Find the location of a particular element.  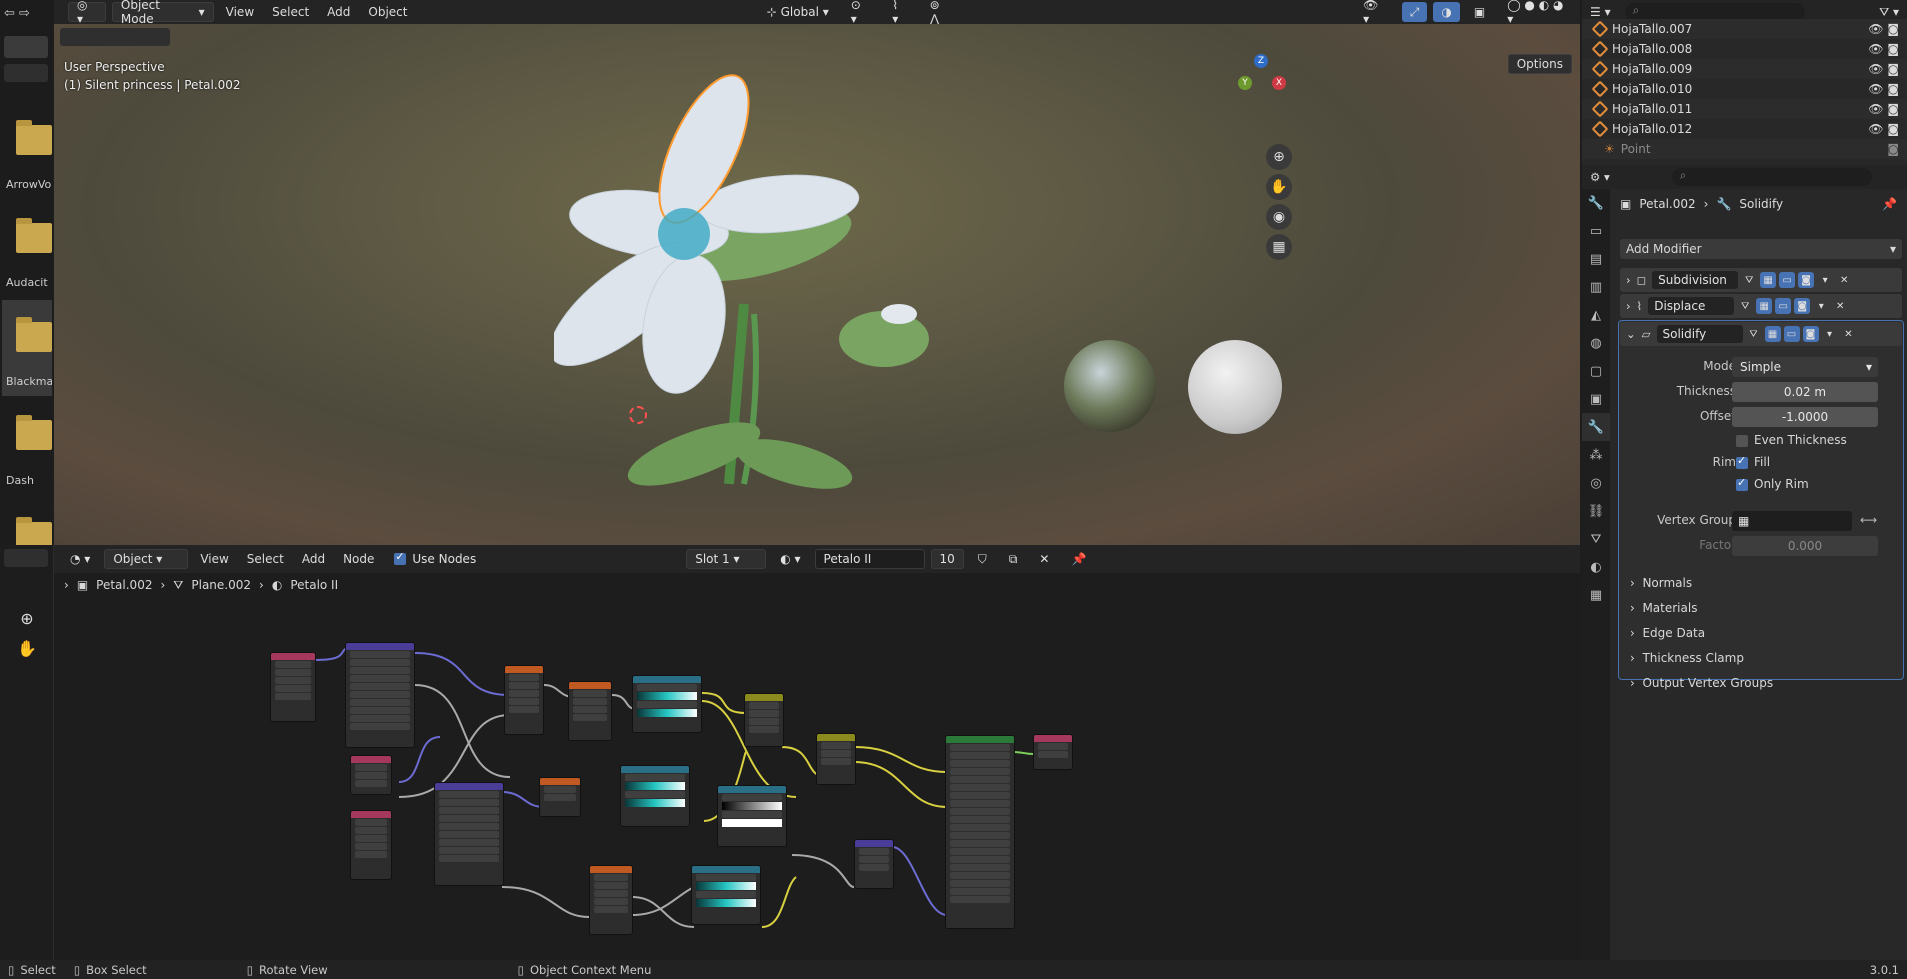

node-screen is located at coordinates (836, 759).